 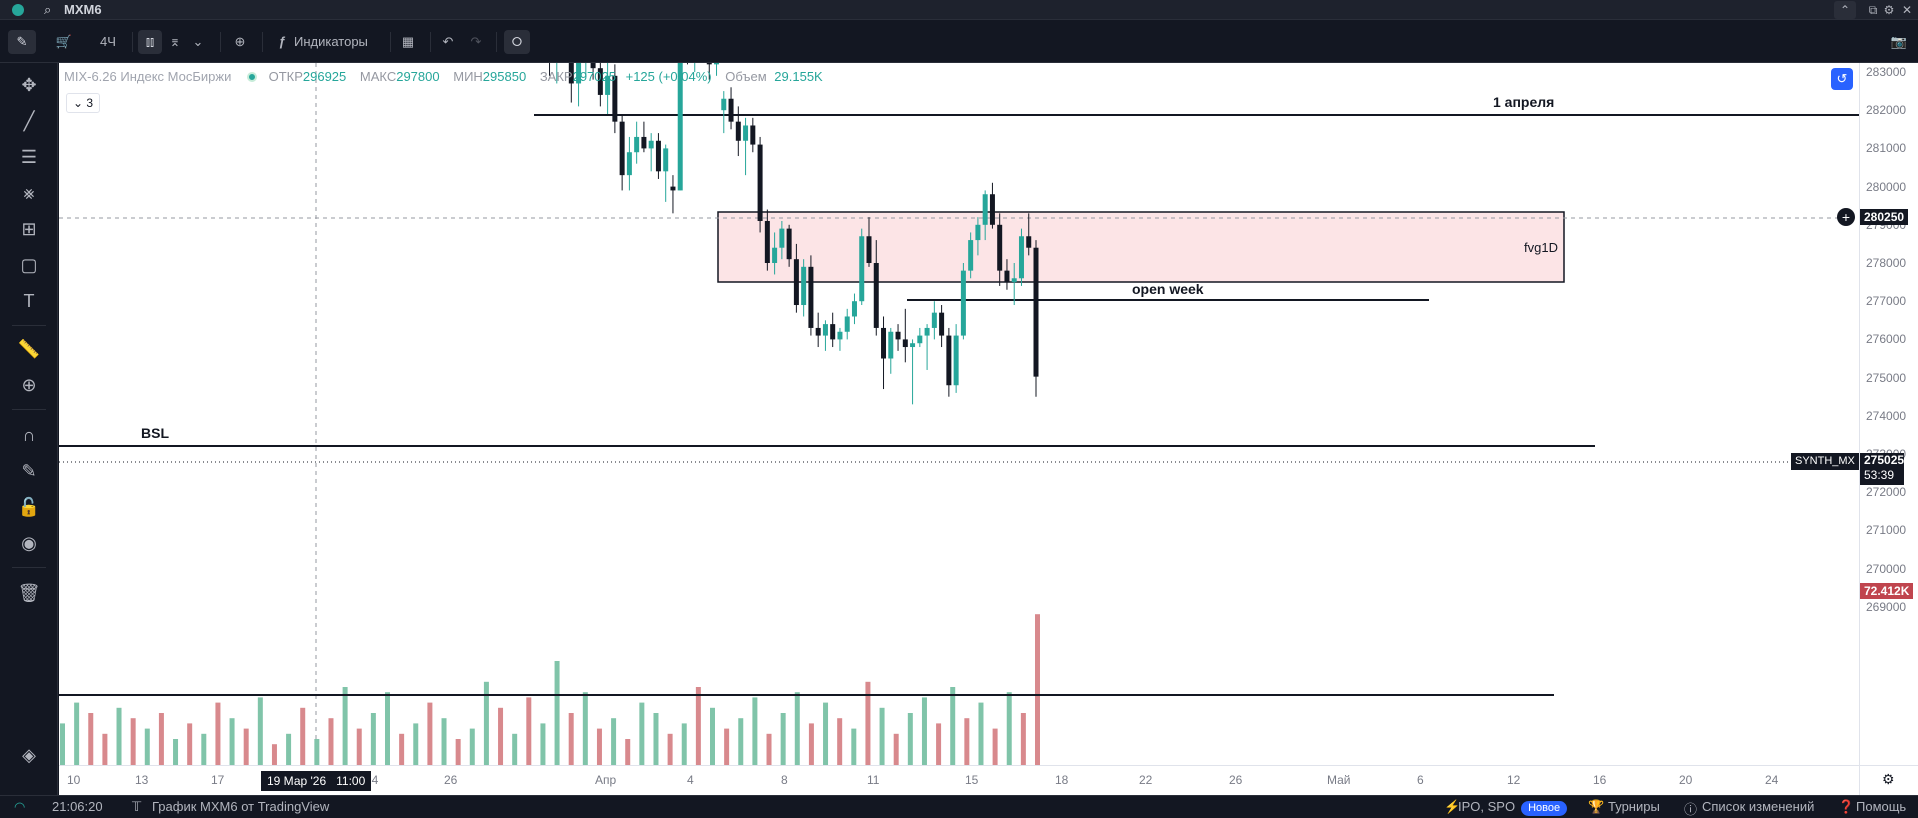 I want to click on camera-icon: 📷, so click(x=1899, y=42).